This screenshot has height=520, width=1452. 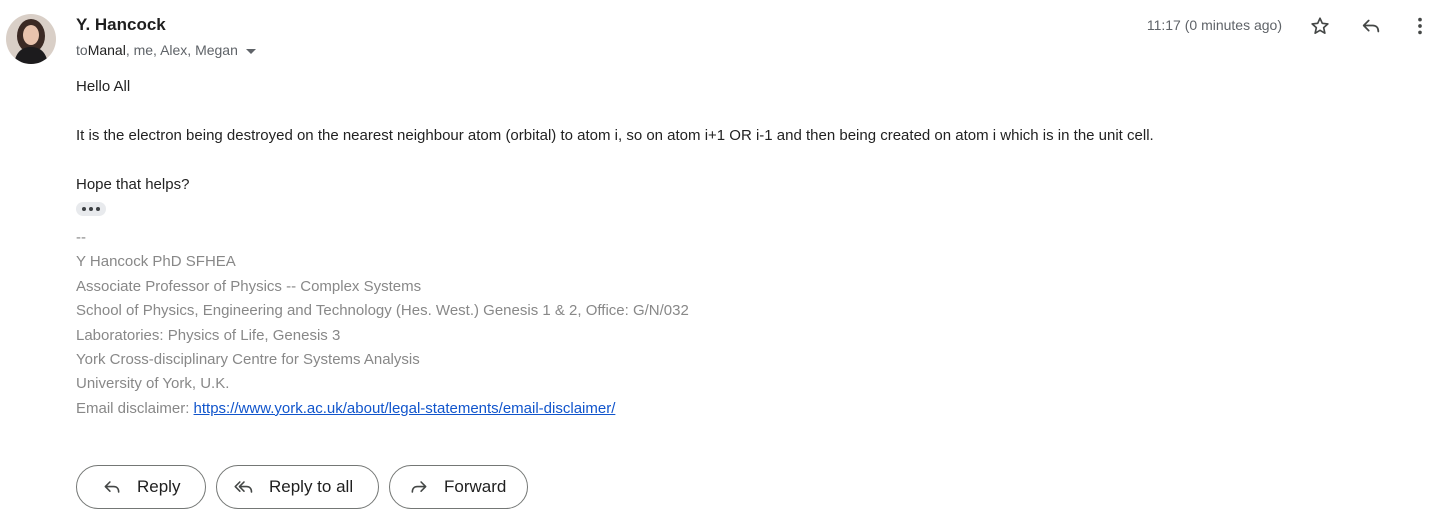 I want to click on signature-line: University of York, U.K., so click(x=153, y=384).